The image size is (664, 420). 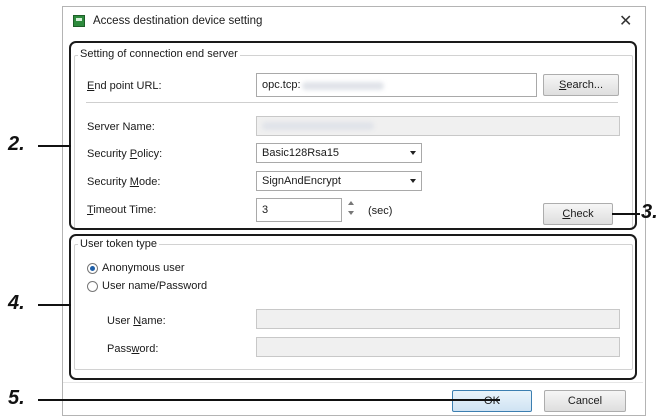 I want to click on app-icon, so click(x=79, y=21).